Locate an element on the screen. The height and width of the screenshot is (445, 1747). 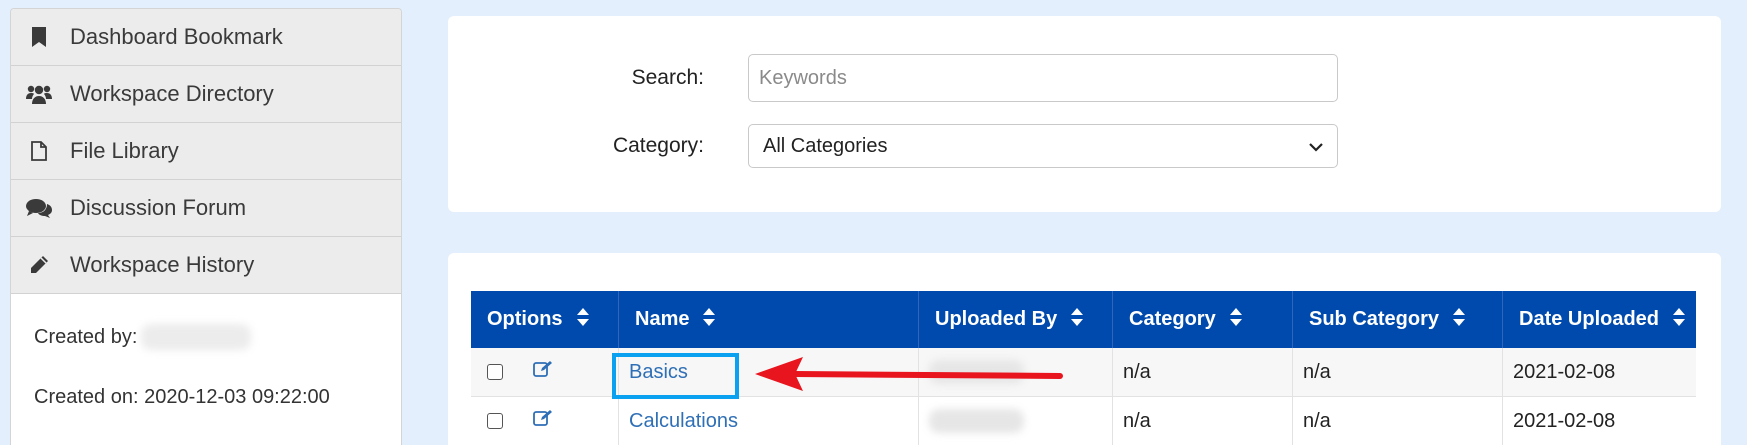
column-header-label: Name is located at coordinates (662, 319).